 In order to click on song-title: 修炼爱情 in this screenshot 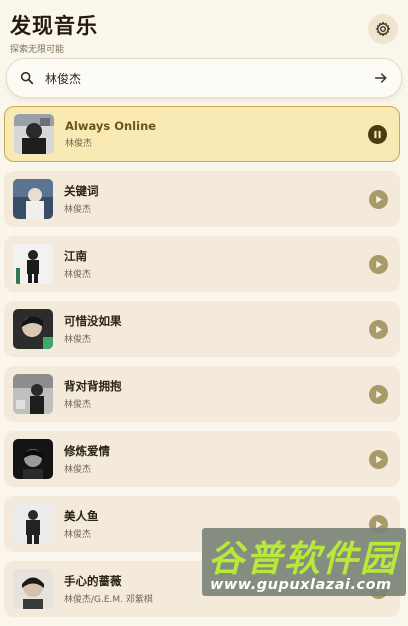, I will do `click(87, 451)`.